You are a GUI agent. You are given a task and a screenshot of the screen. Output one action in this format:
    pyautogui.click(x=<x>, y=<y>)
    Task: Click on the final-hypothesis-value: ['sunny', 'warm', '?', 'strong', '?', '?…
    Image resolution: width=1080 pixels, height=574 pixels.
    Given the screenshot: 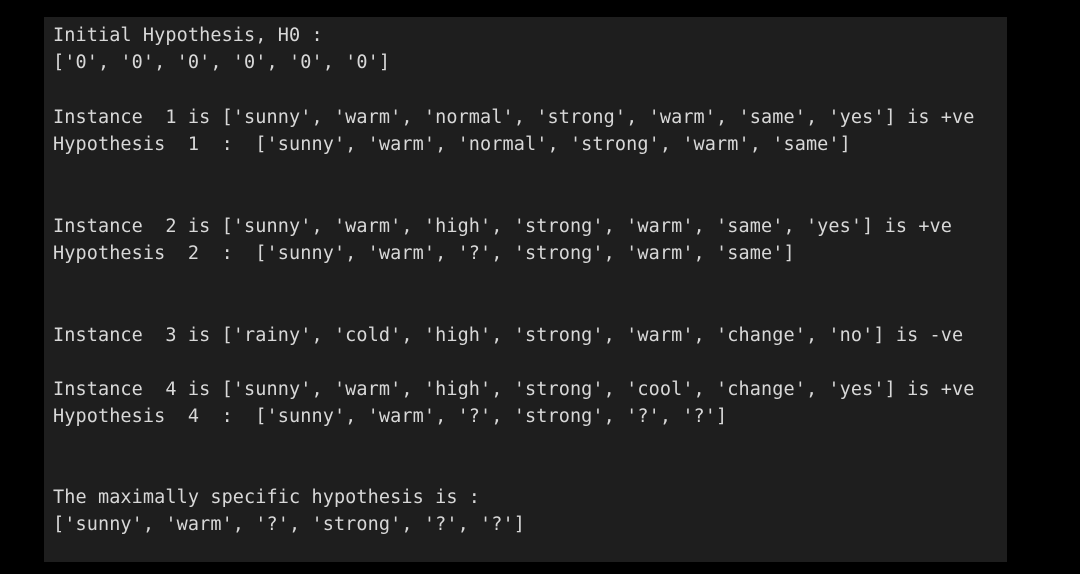 What is the action you would take?
    pyautogui.click(x=289, y=524)
    